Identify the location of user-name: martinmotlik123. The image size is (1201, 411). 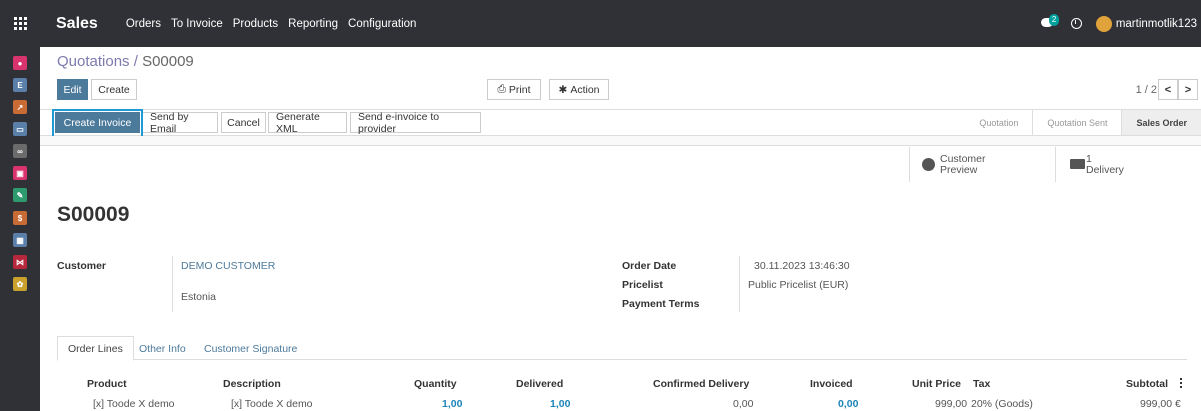
(1156, 23).